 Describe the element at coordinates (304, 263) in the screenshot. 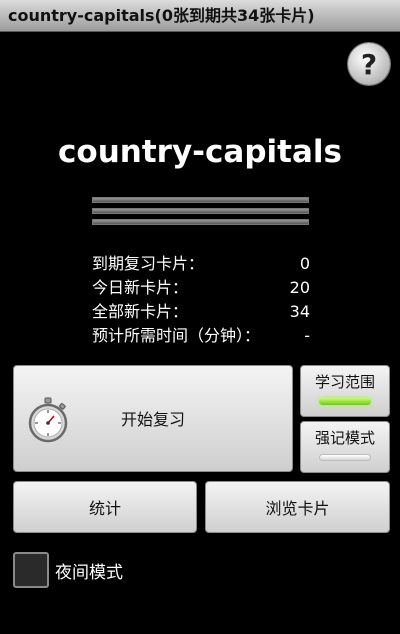

I see `stat-value: 0` at that location.